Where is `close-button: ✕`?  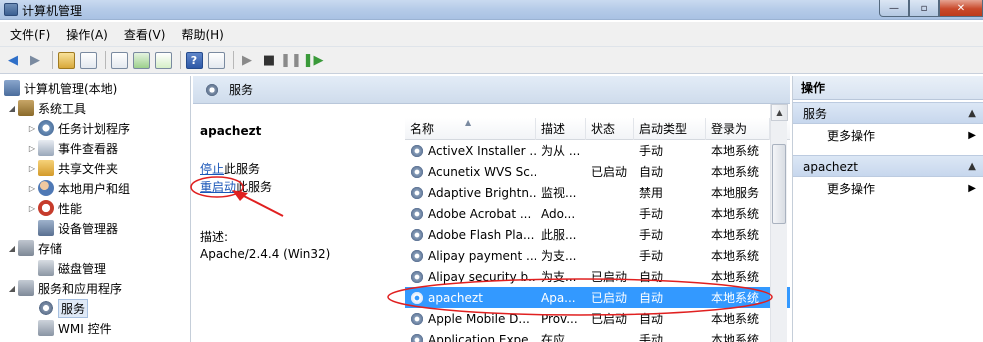
close-button: ✕ is located at coordinates (961, 8).